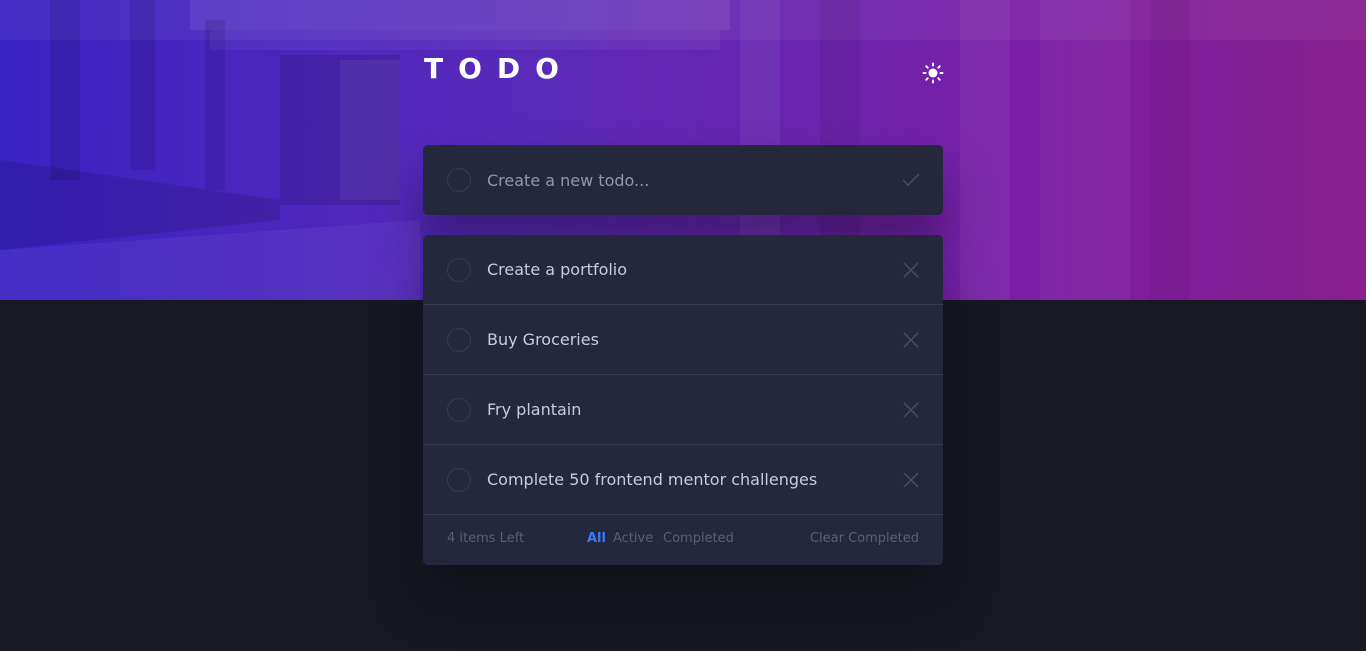 This screenshot has width=1366, height=651. Describe the element at coordinates (596, 538) in the screenshot. I see `filter-all: All` at that location.